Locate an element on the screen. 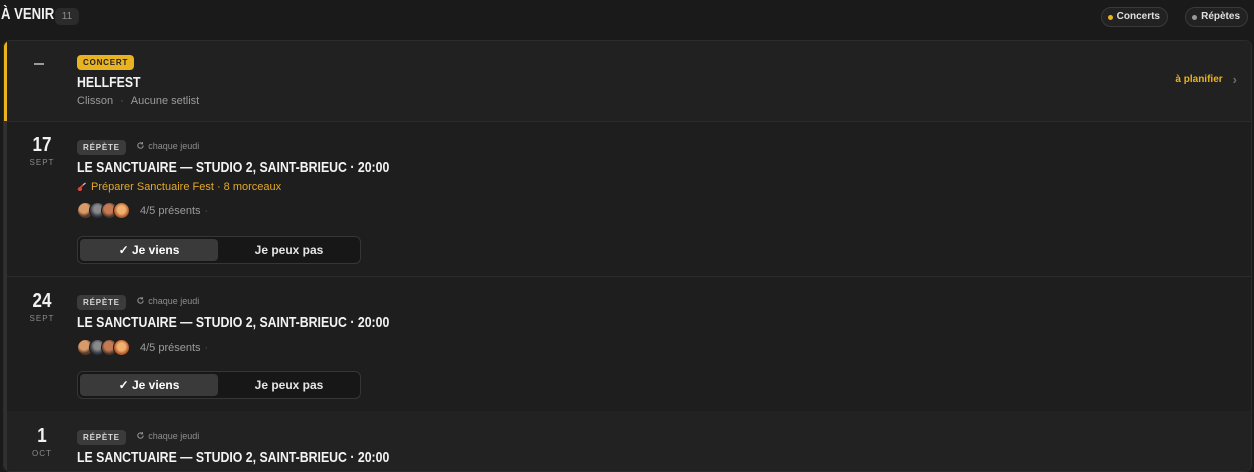  plan-button: à planifier › is located at coordinates (1206, 79).